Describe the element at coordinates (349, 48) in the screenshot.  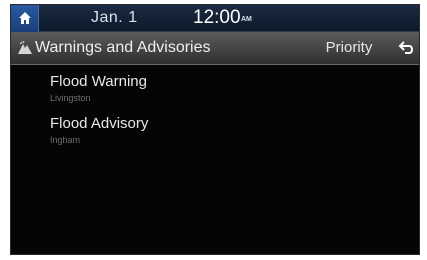
I see `priority-button: Priority` at that location.